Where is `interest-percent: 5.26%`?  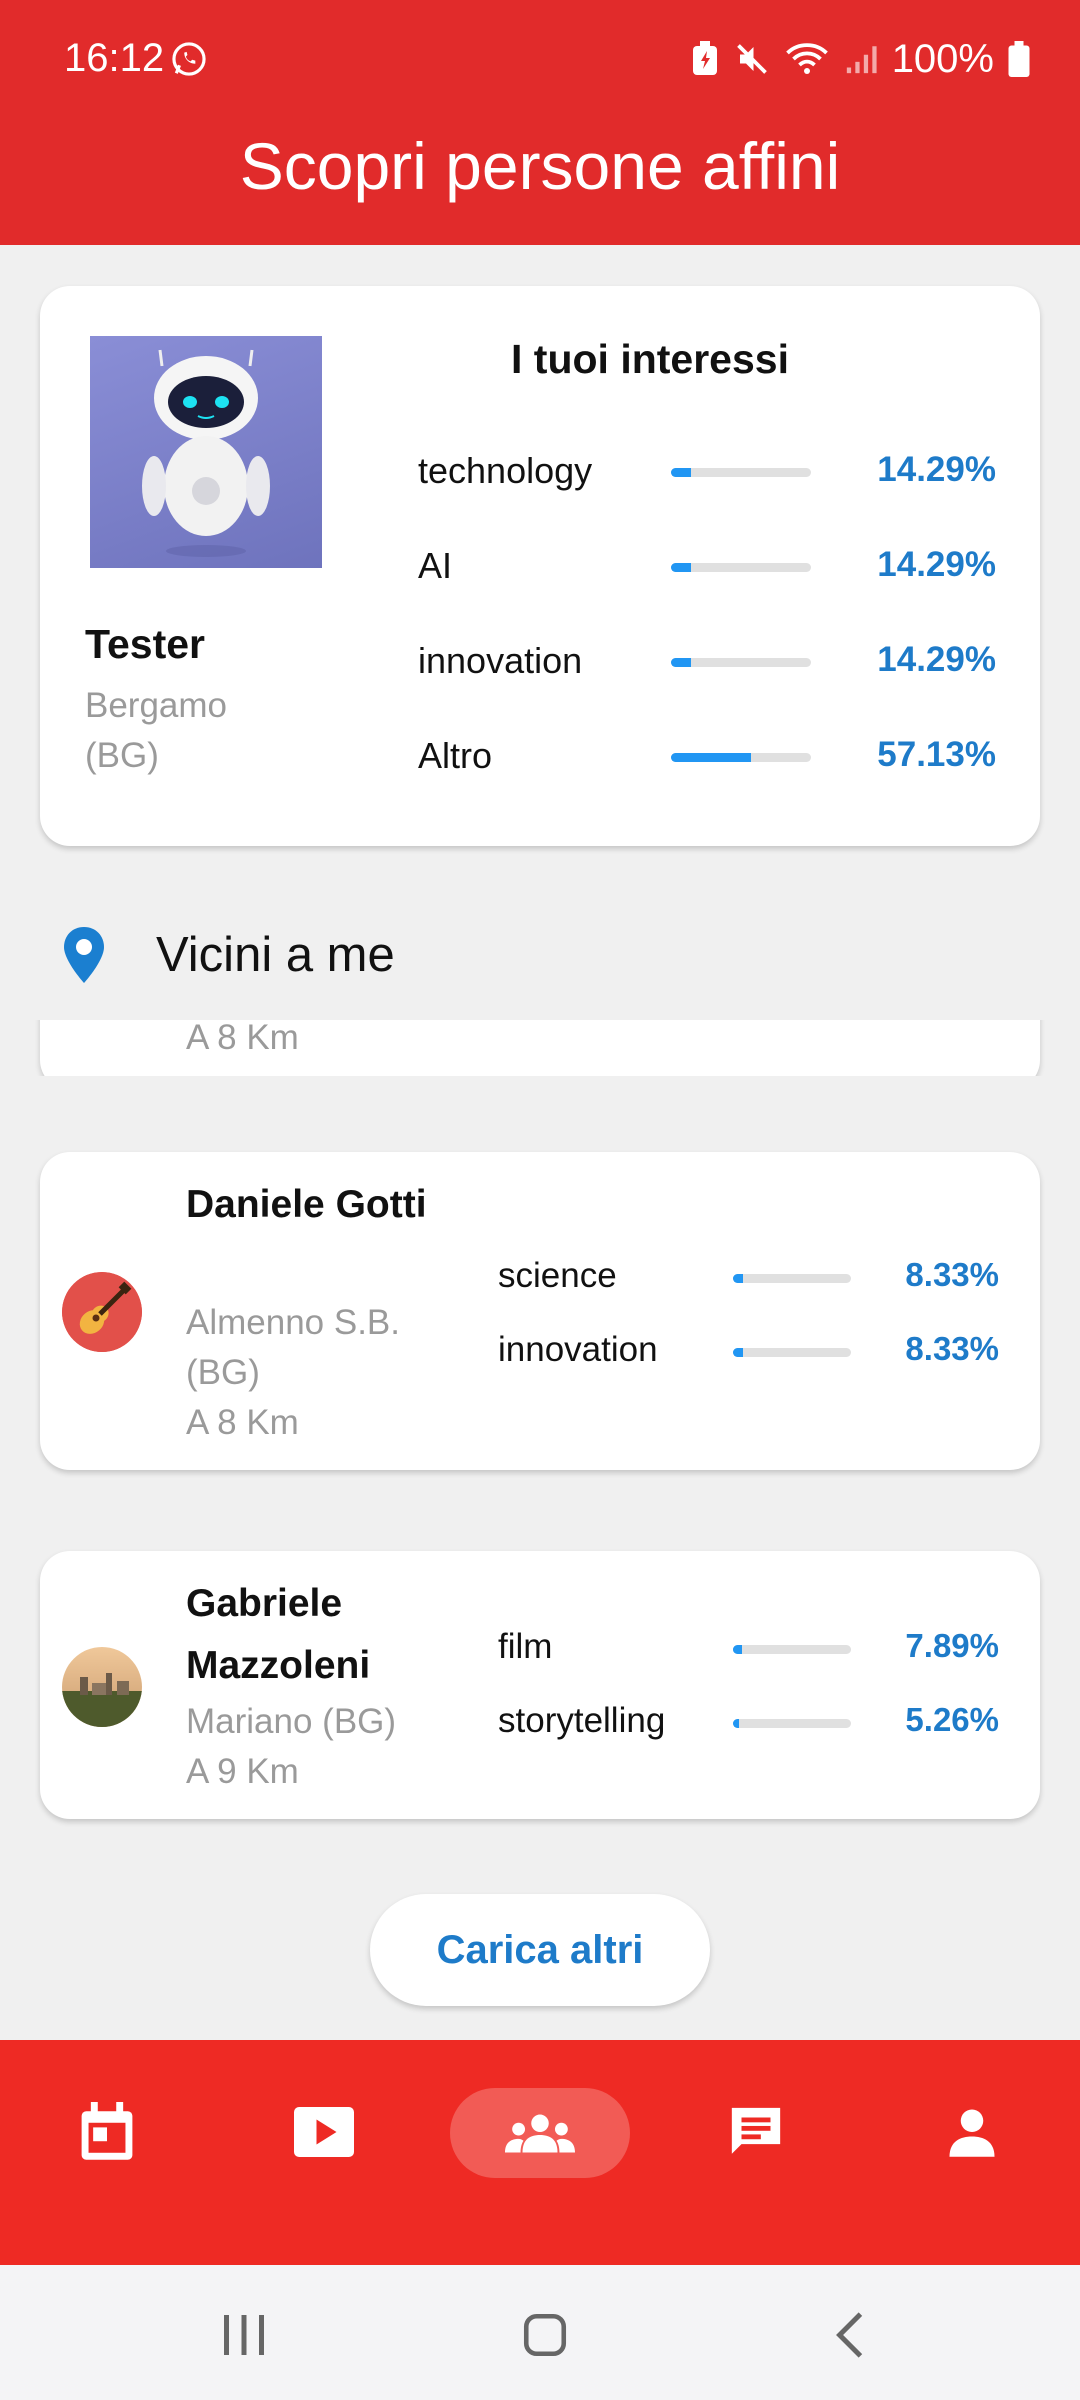 interest-percent: 5.26% is located at coordinates (952, 1719).